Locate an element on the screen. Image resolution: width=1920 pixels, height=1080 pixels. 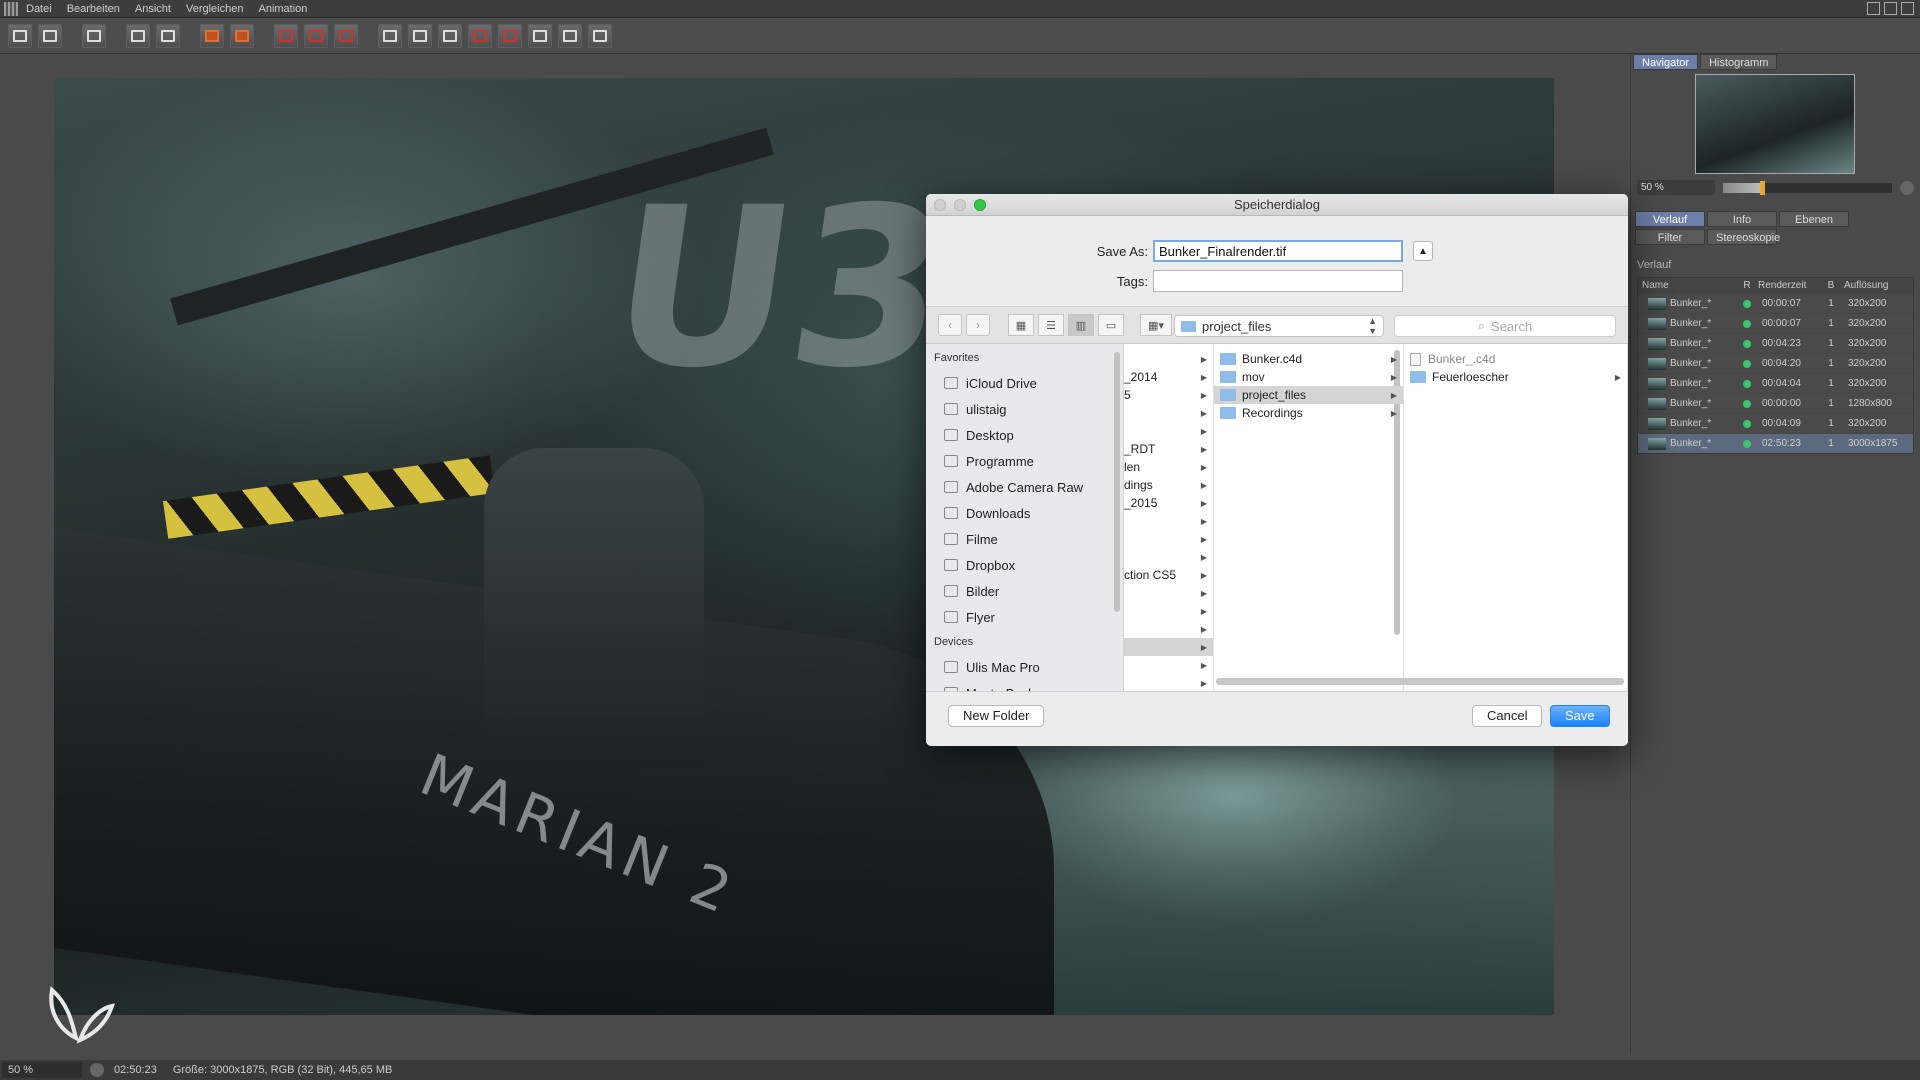
sidebar-scrollbar is located at coordinates (1117, 482).